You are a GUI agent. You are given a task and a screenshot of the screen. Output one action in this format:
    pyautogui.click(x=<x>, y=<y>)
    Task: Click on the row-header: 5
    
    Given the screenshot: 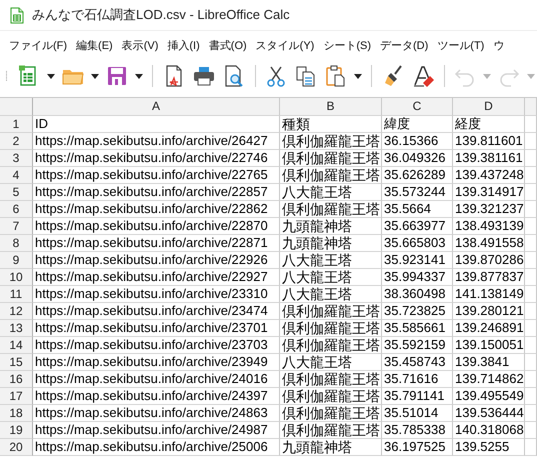 What is the action you would take?
    pyautogui.click(x=16, y=192)
    